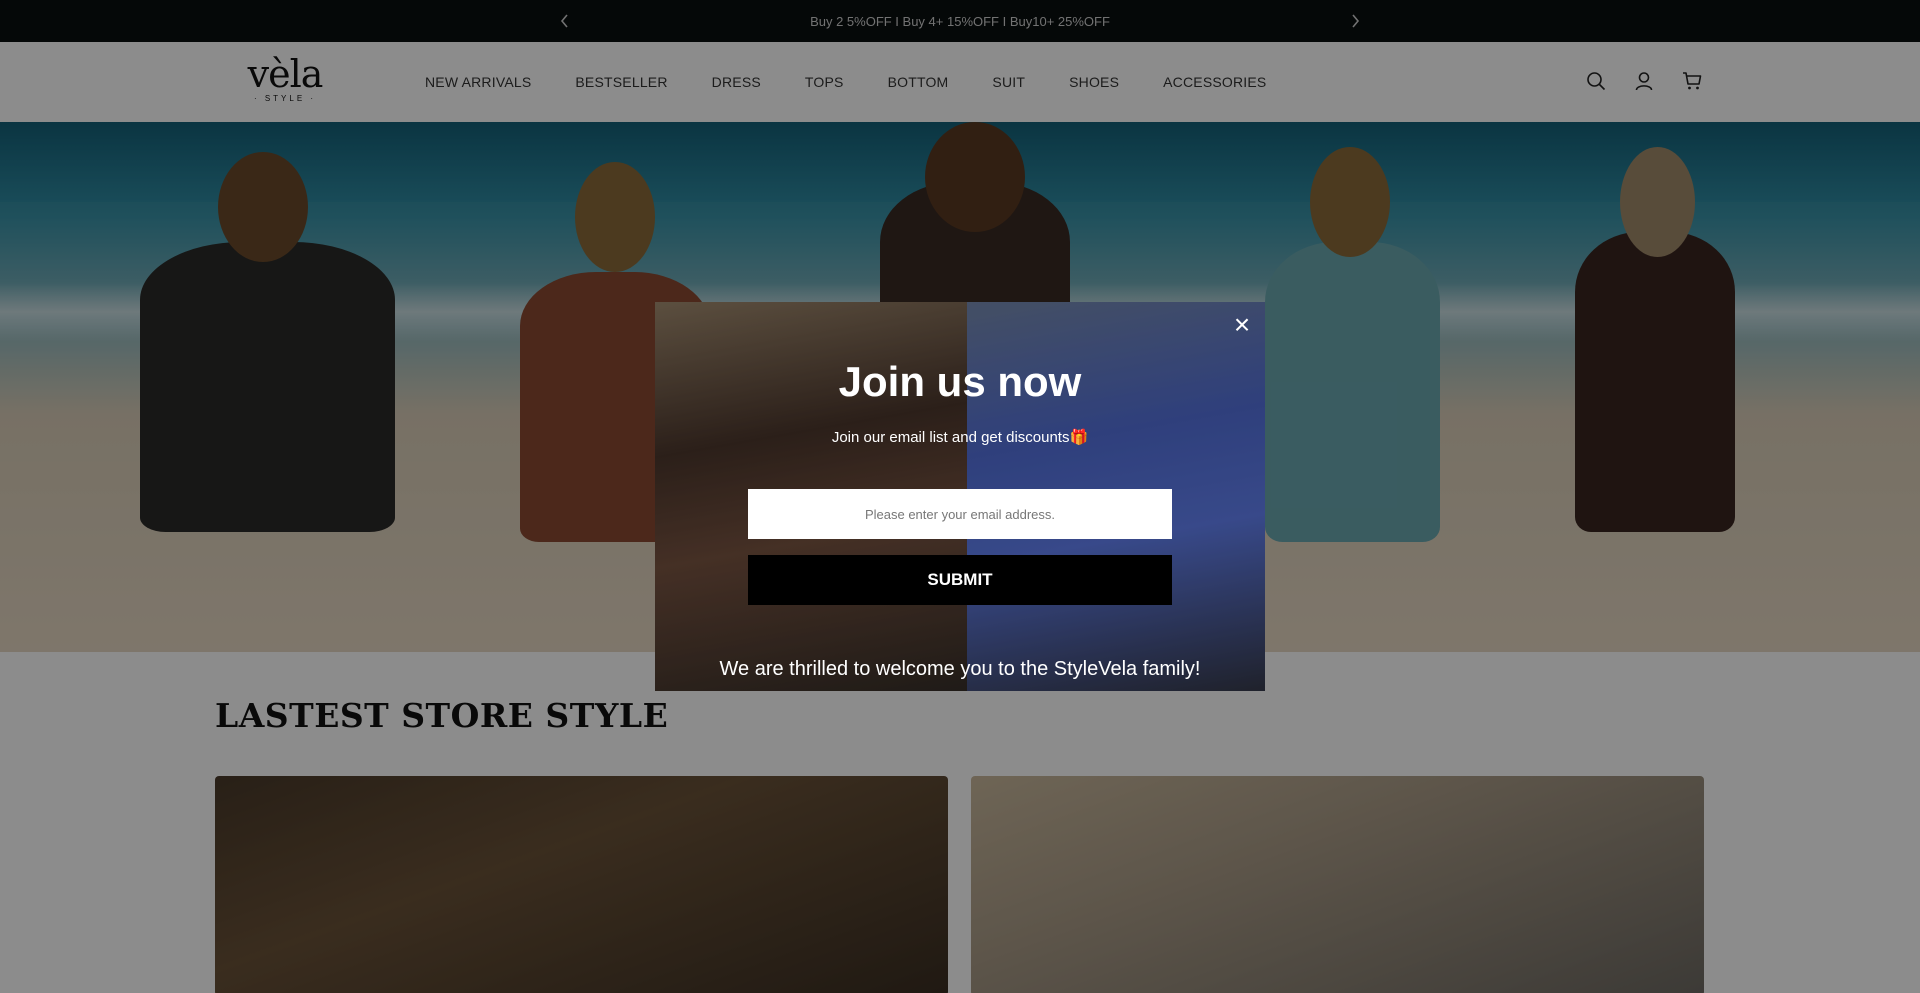 This screenshot has height=993, width=1920. What do you see at coordinates (960, 514) in the screenshot?
I see `email-field` at bounding box center [960, 514].